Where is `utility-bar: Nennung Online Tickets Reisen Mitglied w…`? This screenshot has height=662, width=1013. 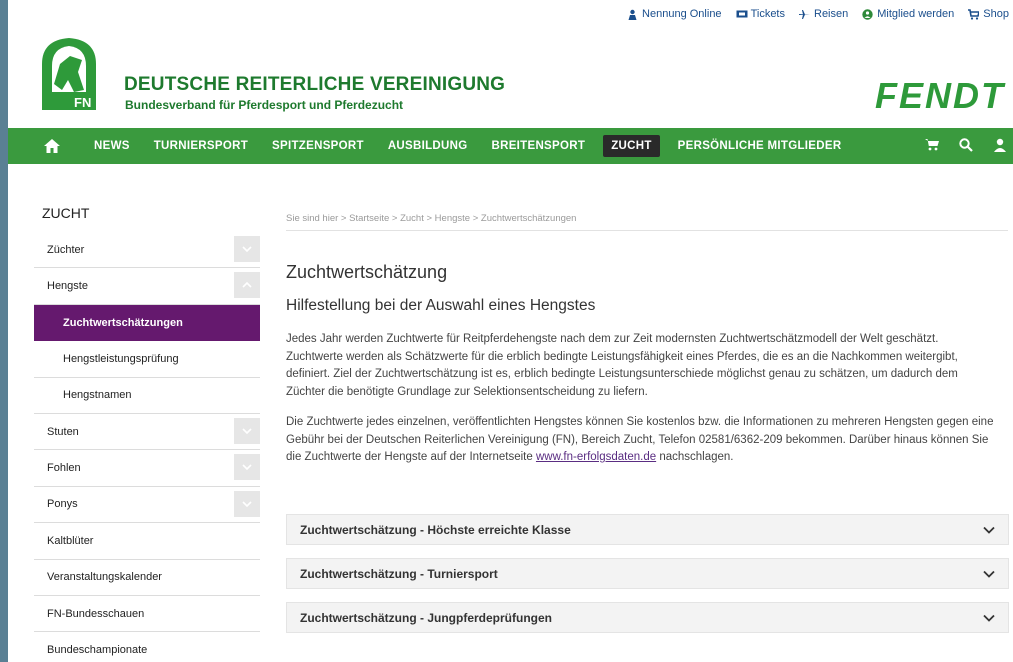
utility-bar: Nennung Online Tickets Reisen Mitglied w… is located at coordinates (818, 14).